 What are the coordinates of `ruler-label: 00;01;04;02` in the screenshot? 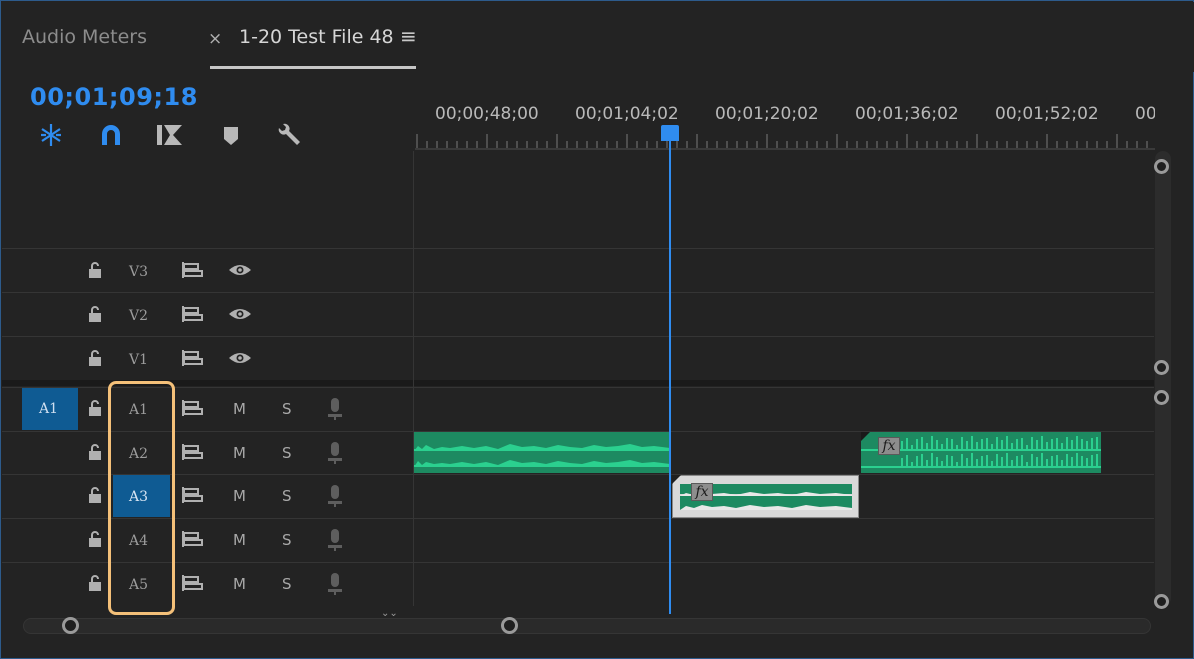 It's located at (627, 114).